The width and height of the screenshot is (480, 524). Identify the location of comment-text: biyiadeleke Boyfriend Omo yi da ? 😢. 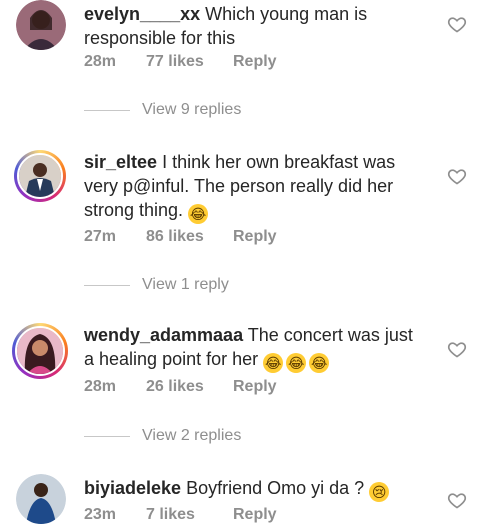
(249, 489).